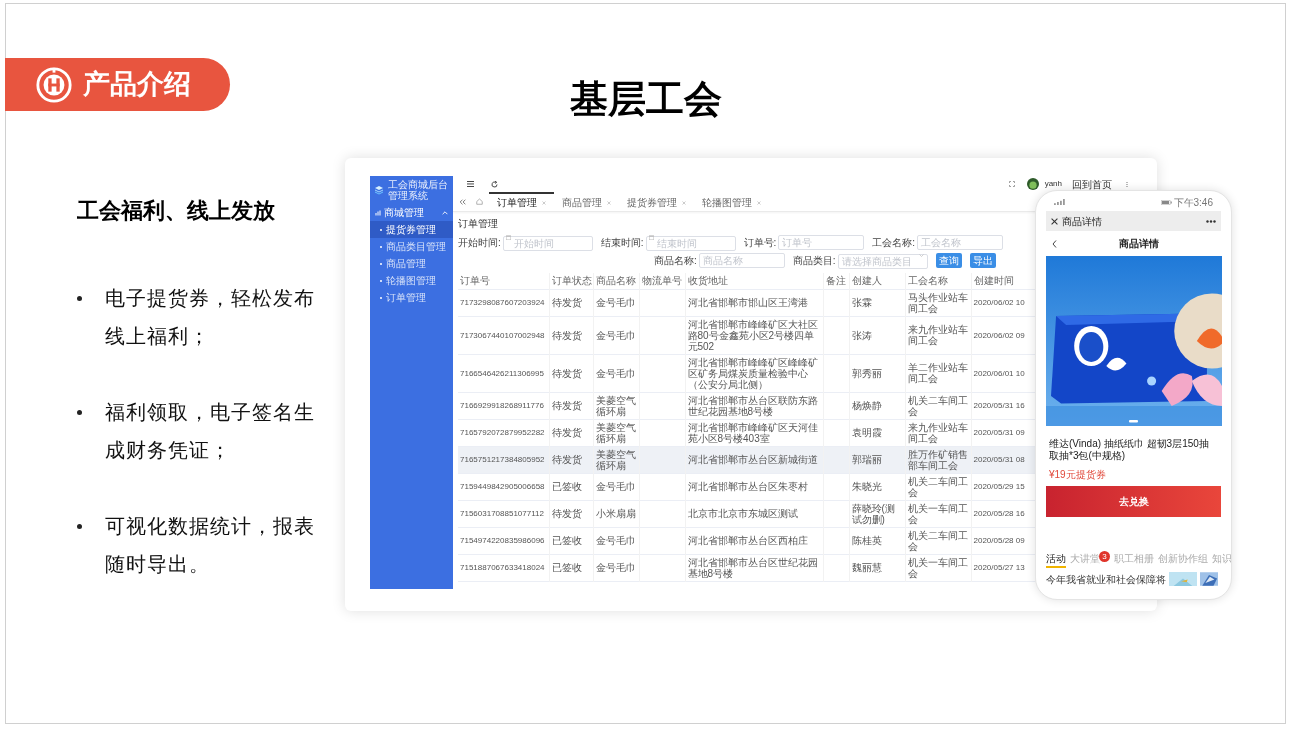 Image resolution: width=1289 pixels, height=729 pixels. What do you see at coordinates (894, 242) in the screenshot?
I see `field-label: 工会名称:` at bounding box center [894, 242].